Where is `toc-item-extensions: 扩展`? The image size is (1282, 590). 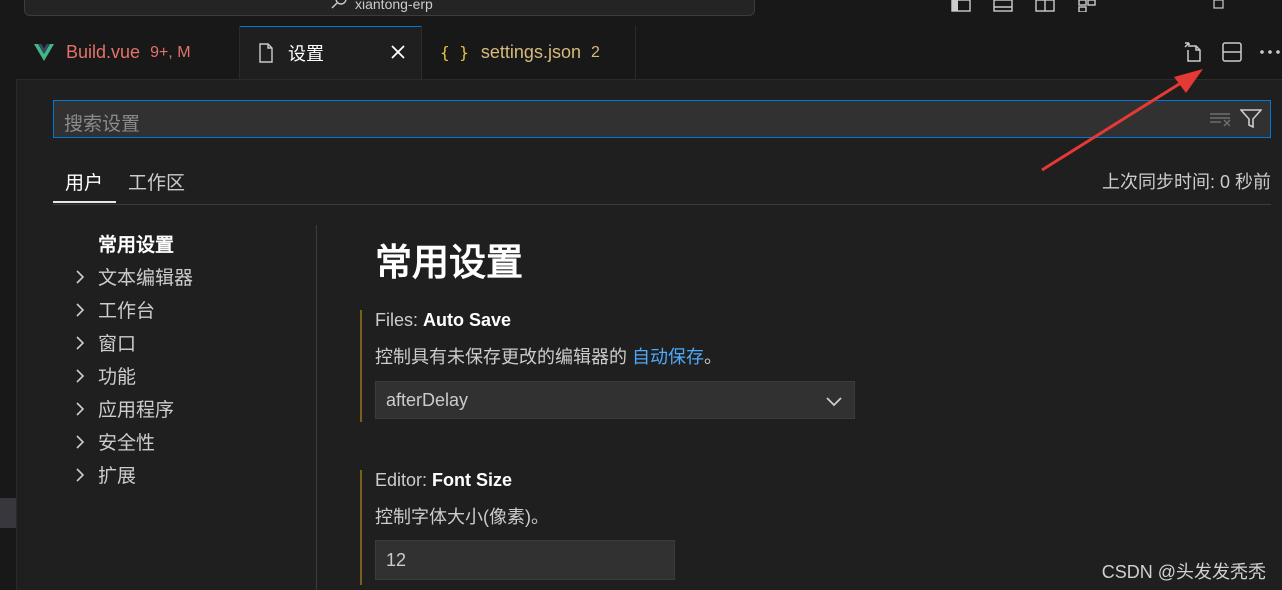
toc-item-extensions: 扩展 is located at coordinates (103, 474).